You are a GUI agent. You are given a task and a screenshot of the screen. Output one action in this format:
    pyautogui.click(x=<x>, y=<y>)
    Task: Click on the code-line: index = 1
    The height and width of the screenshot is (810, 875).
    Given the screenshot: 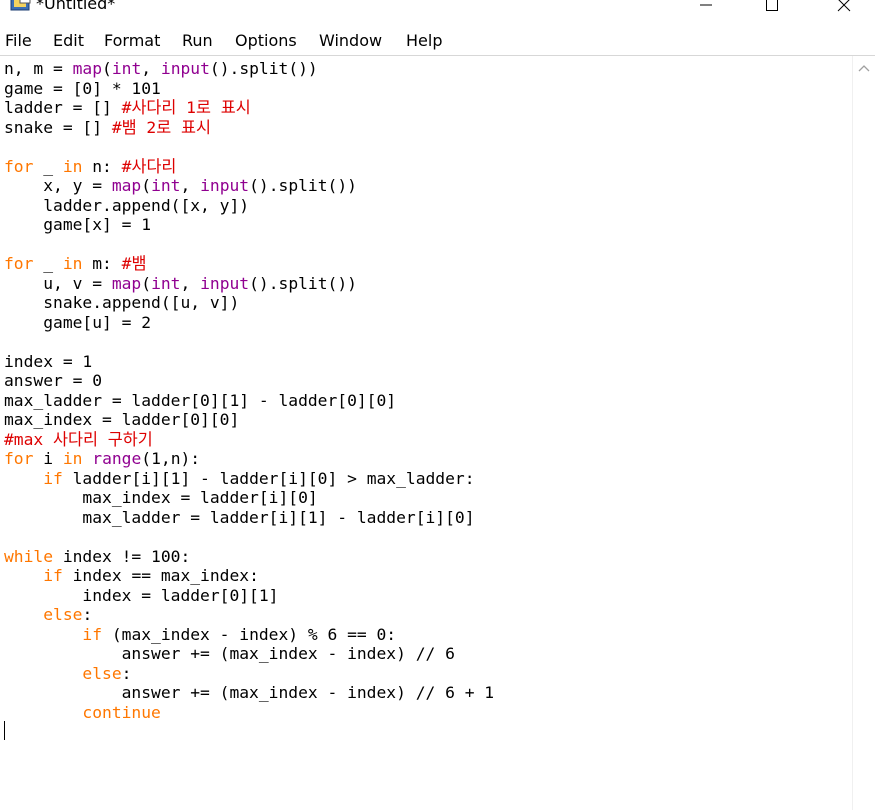 What is the action you would take?
    pyautogui.click(x=48, y=361)
    